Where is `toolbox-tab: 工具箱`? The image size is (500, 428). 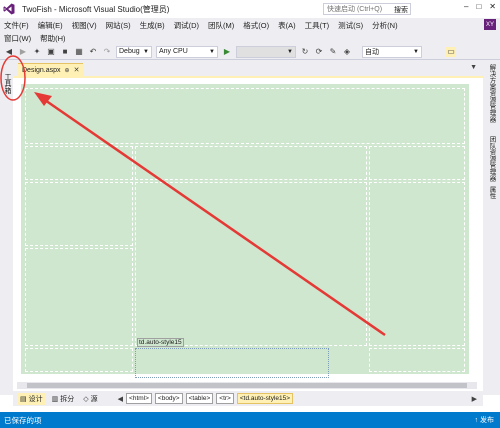 toolbox-tab: 工具箱 is located at coordinates (7, 83).